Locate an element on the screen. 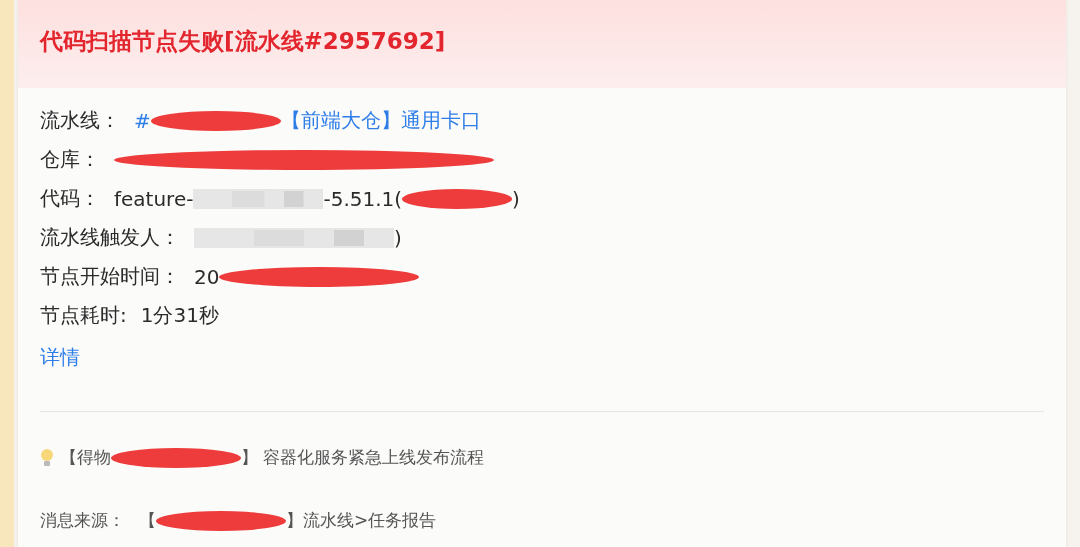 The height and width of the screenshot is (547, 1080). value-text: feature- is located at coordinates (154, 198).